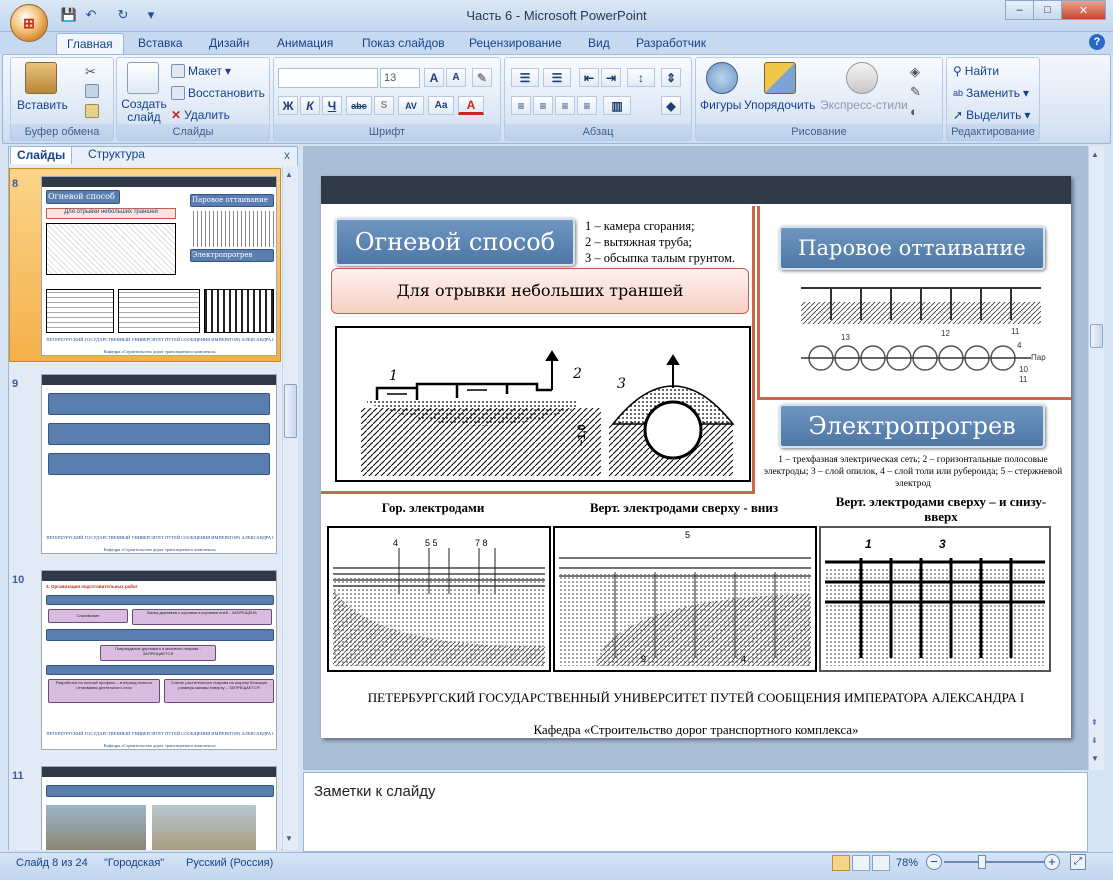 The width and height of the screenshot is (1113, 880). What do you see at coordinates (42, 105) in the screenshot?
I see `paste-button: Вставить` at bounding box center [42, 105].